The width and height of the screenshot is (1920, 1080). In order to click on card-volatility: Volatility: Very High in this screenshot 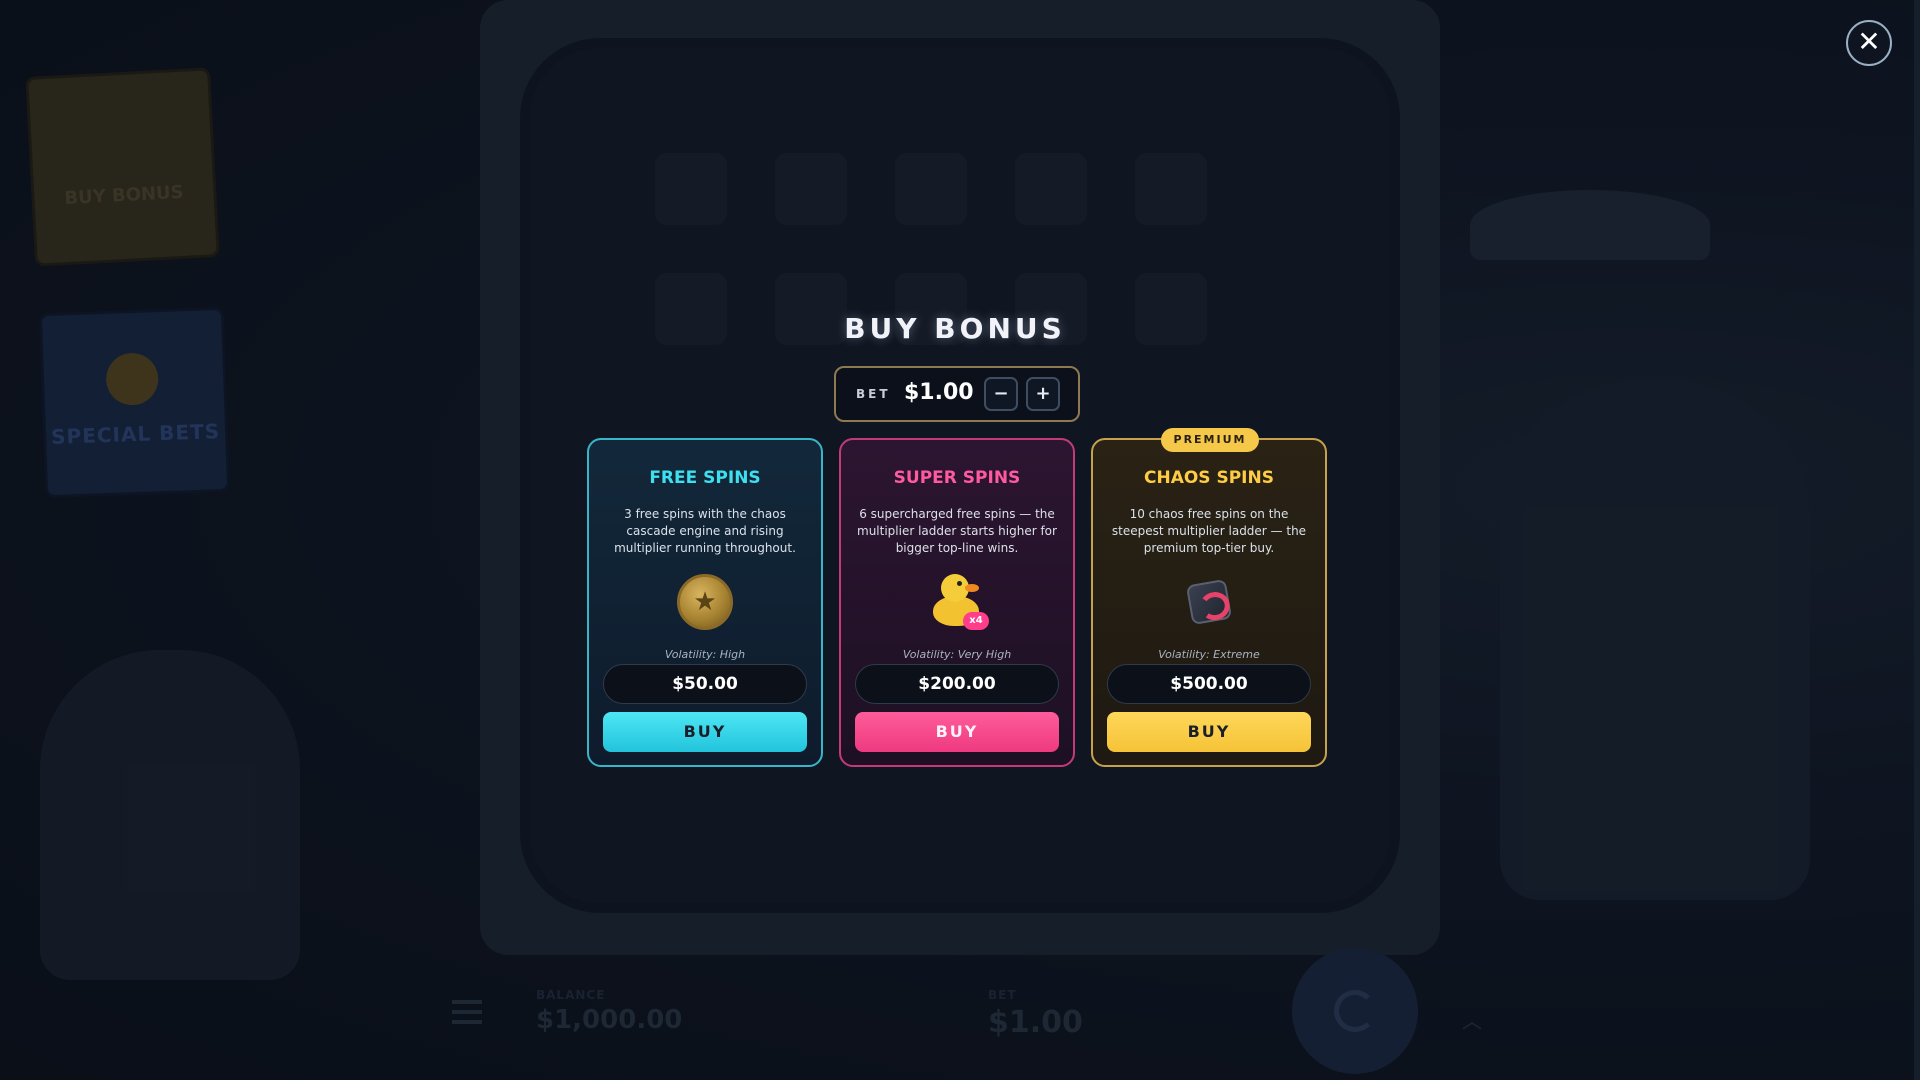, I will do `click(957, 654)`.